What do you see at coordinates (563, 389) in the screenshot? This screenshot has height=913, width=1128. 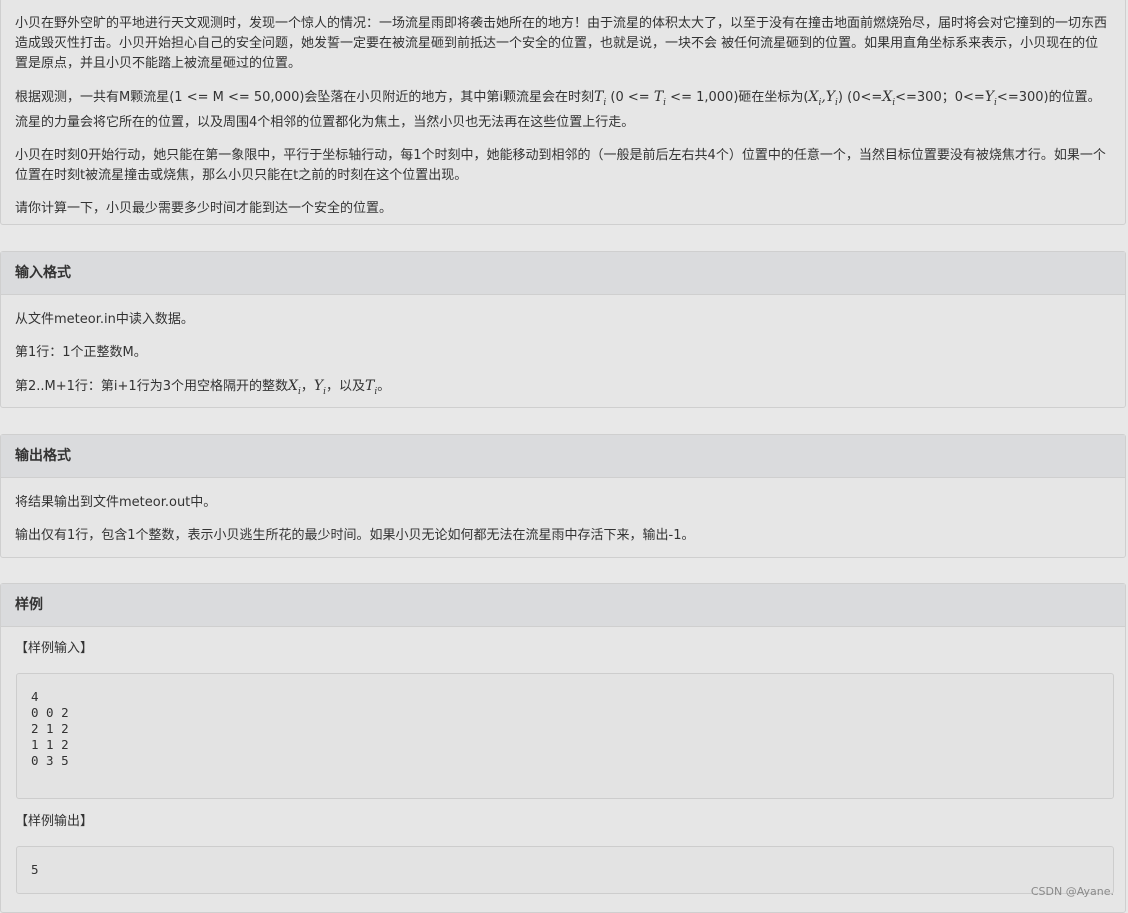 I see `input-format-line-3: 第2..M+1行：第i+1行为3个用空格隔开的整数Xi，Yi，以及Ti。` at bounding box center [563, 389].